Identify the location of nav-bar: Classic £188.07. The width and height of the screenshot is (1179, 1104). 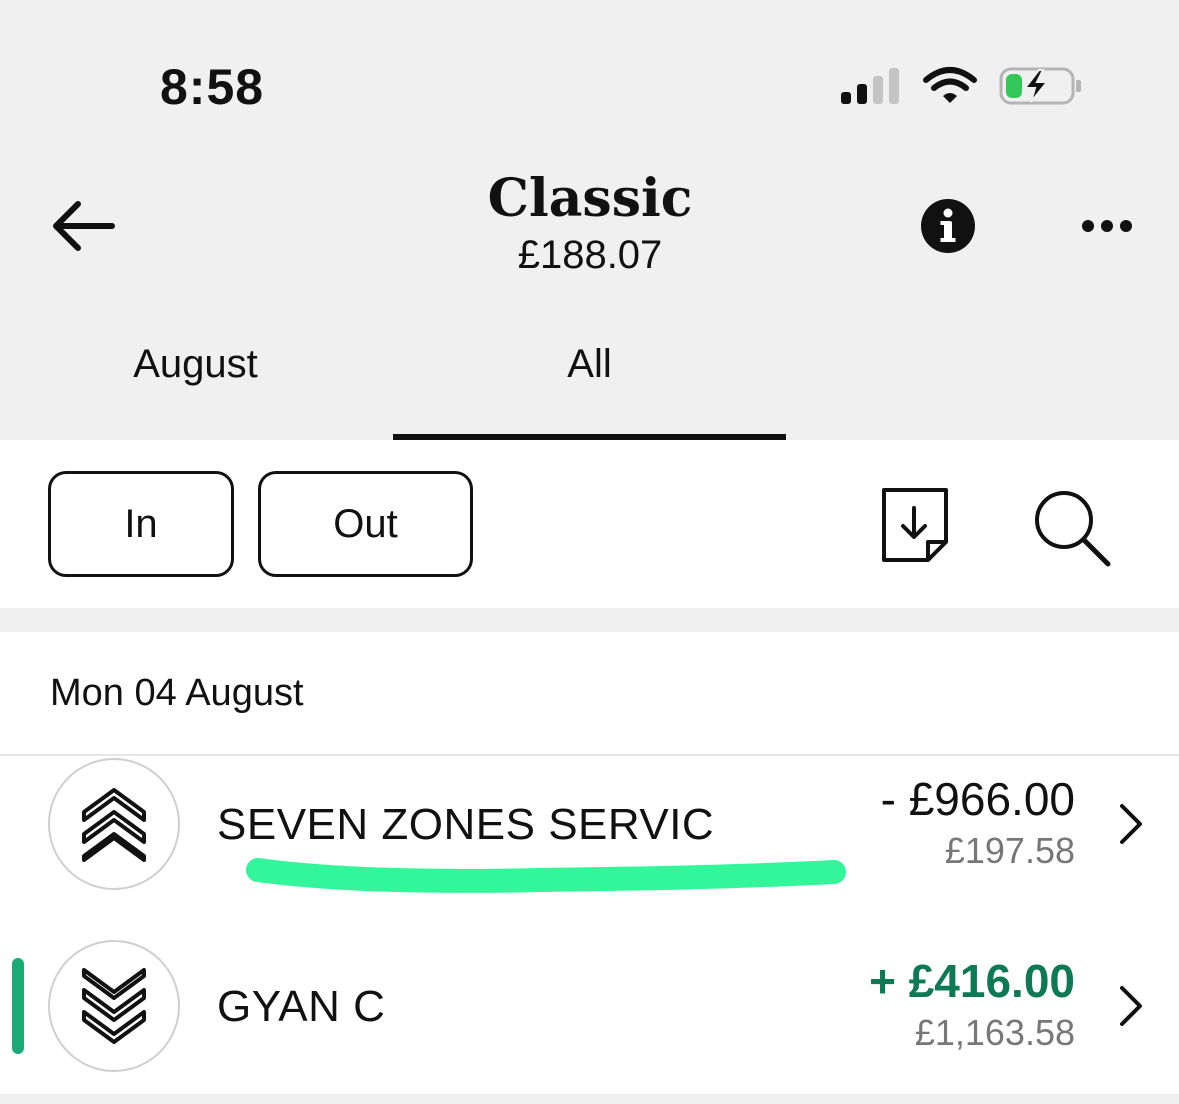
(589, 225).